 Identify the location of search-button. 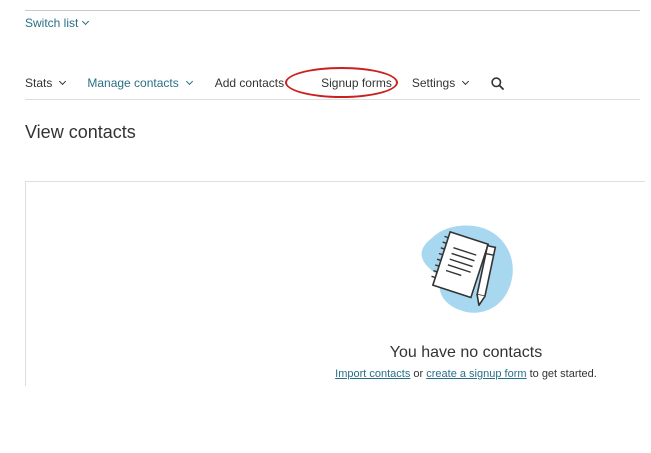
(498, 83).